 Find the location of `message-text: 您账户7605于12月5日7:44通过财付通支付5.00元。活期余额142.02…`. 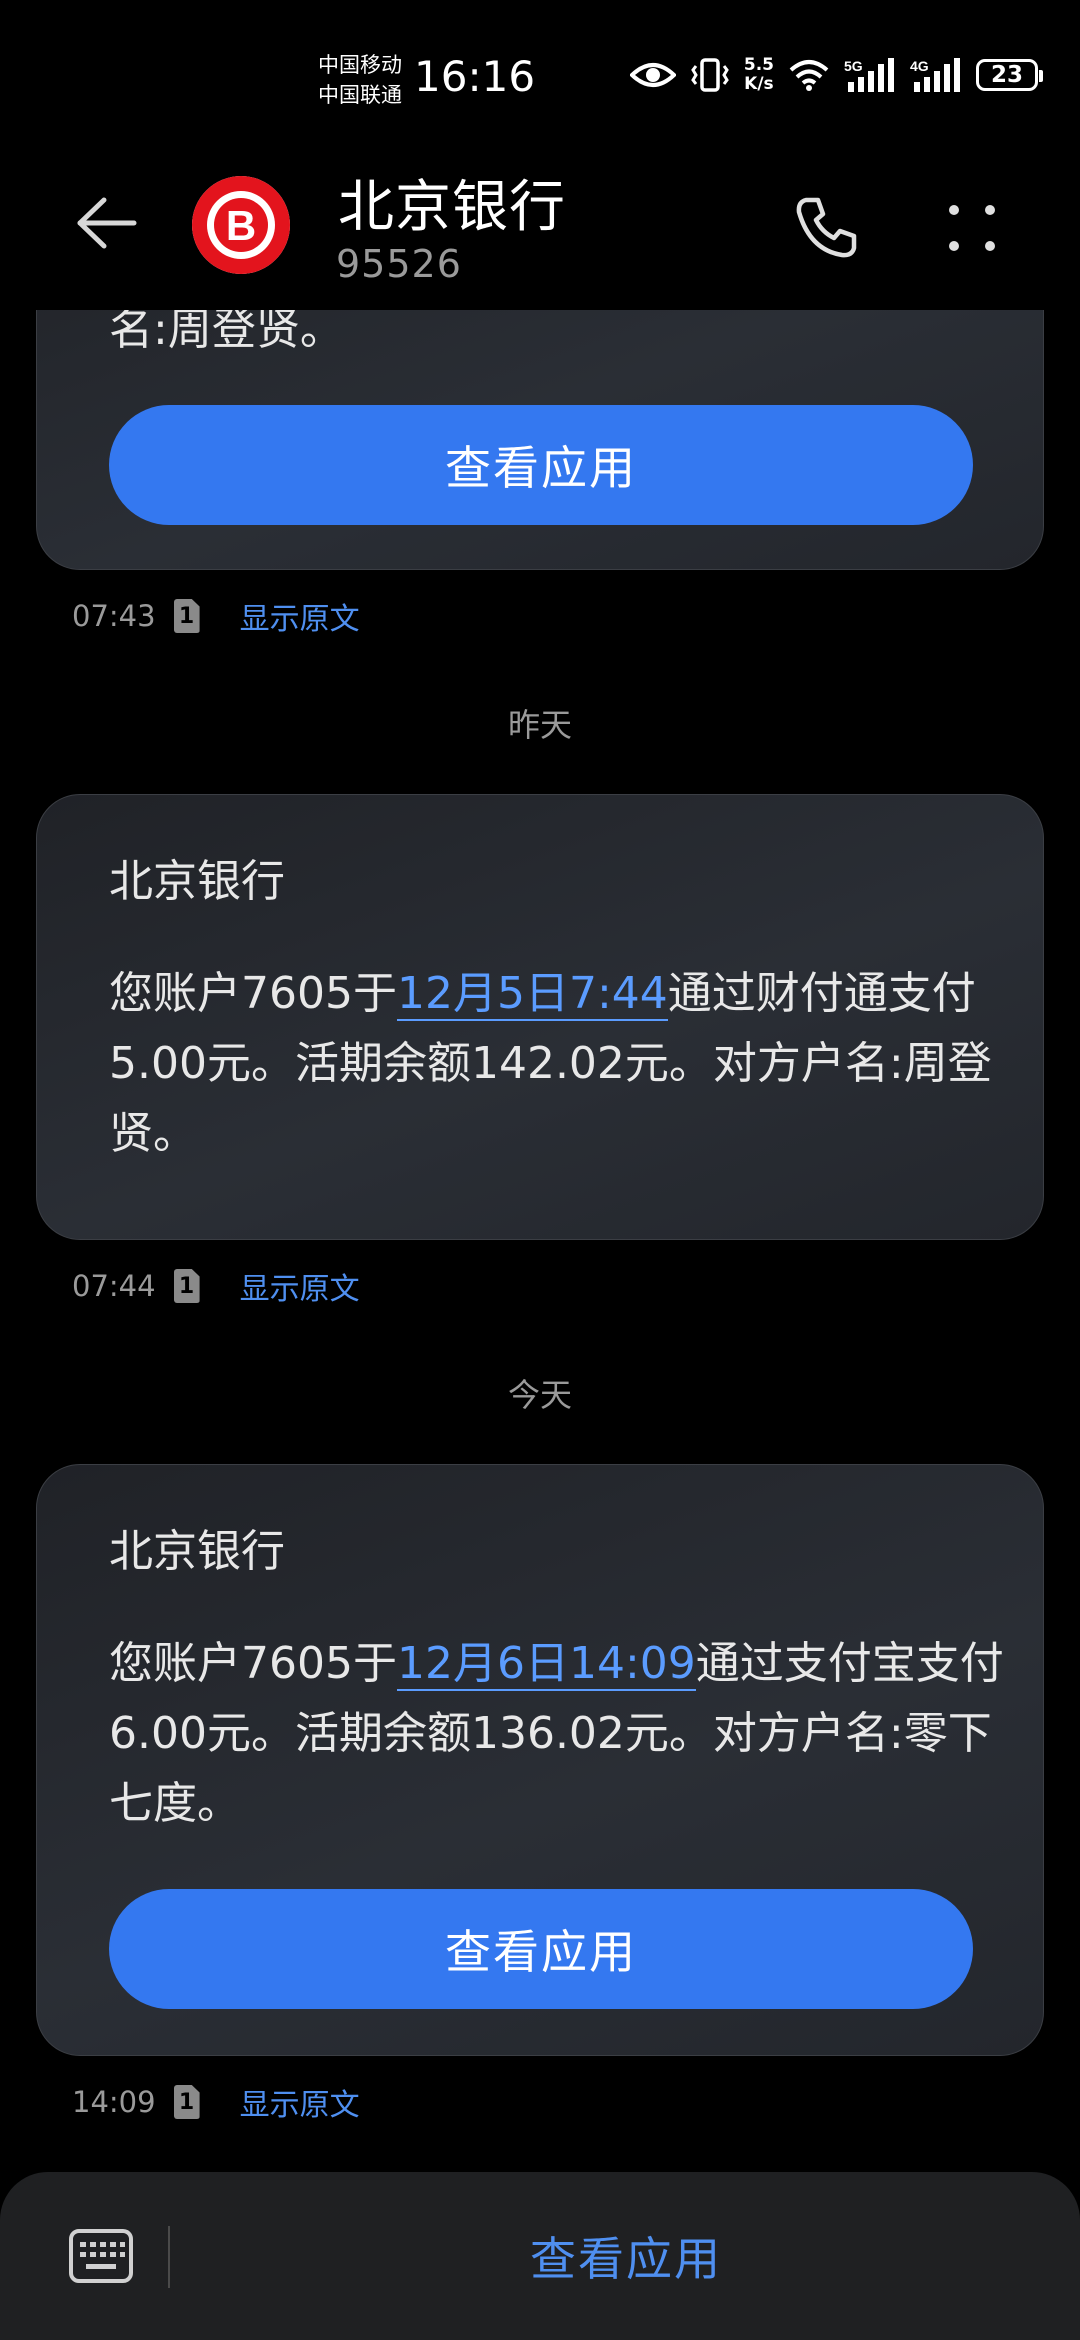

message-text: 您账户7605于12月5日7:44通过财付通支付5.00元。活期余额142.02… is located at coordinates (559, 1064).